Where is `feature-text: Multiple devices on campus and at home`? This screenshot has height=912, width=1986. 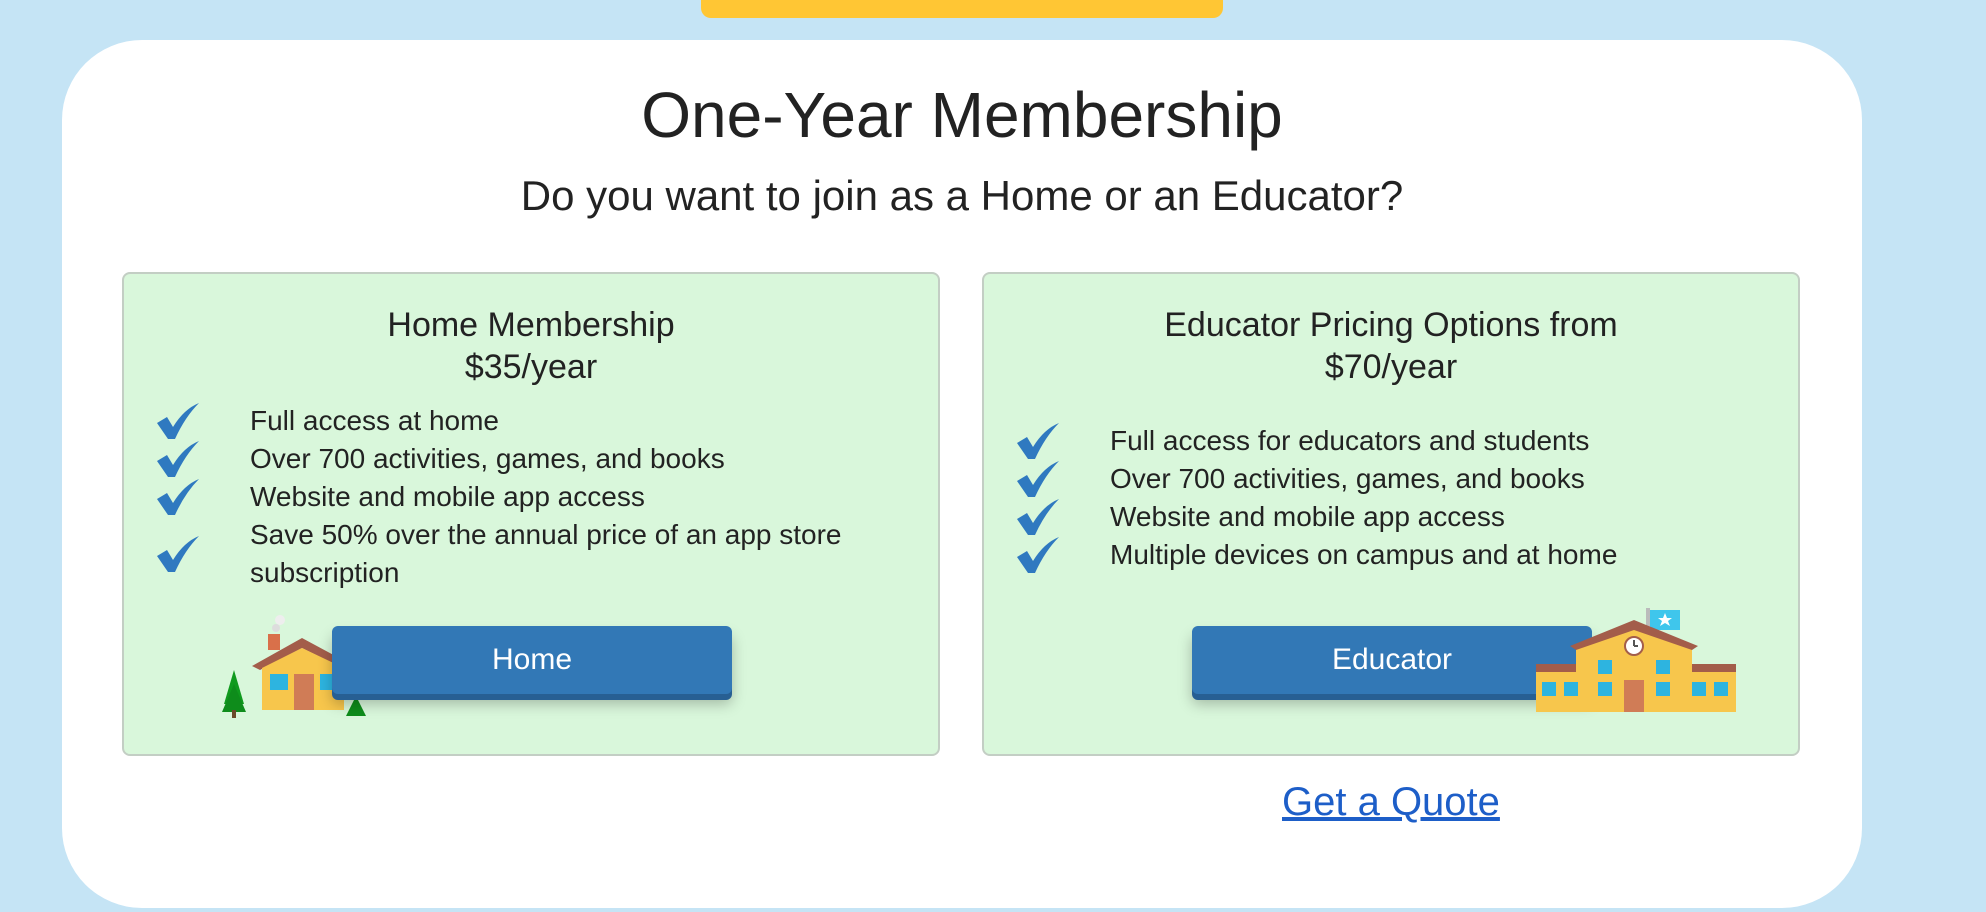
feature-text: Multiple devices on campus and at home is located at coordinates (1364, 554).